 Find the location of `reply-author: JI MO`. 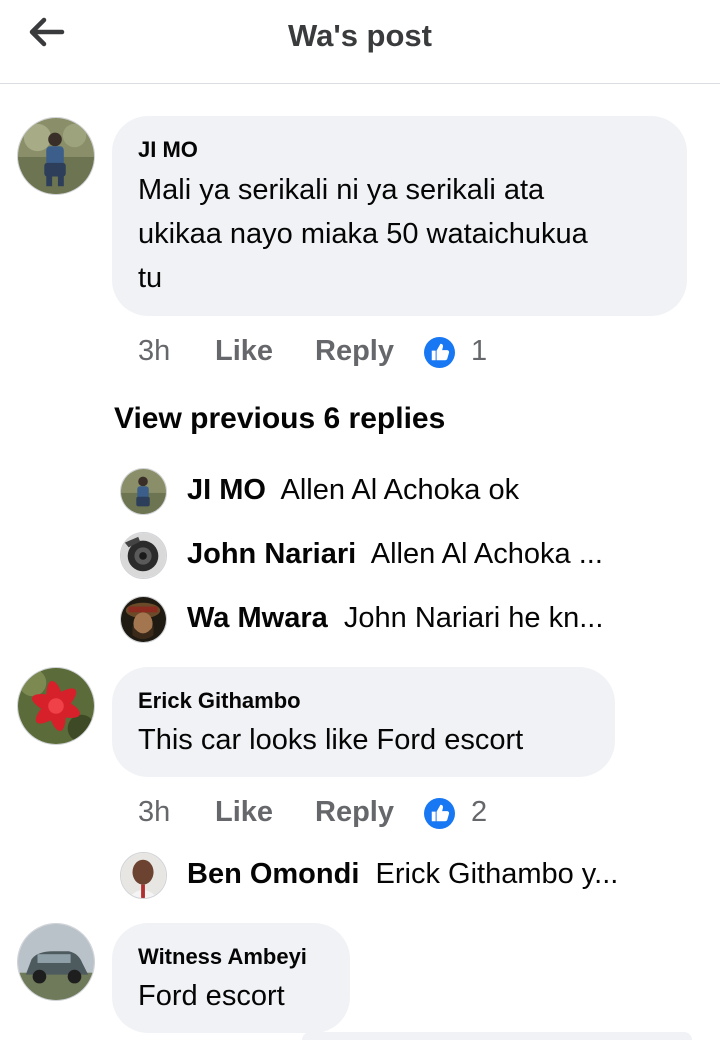

reply-author: JI MO is located at coordinates (226, 490).